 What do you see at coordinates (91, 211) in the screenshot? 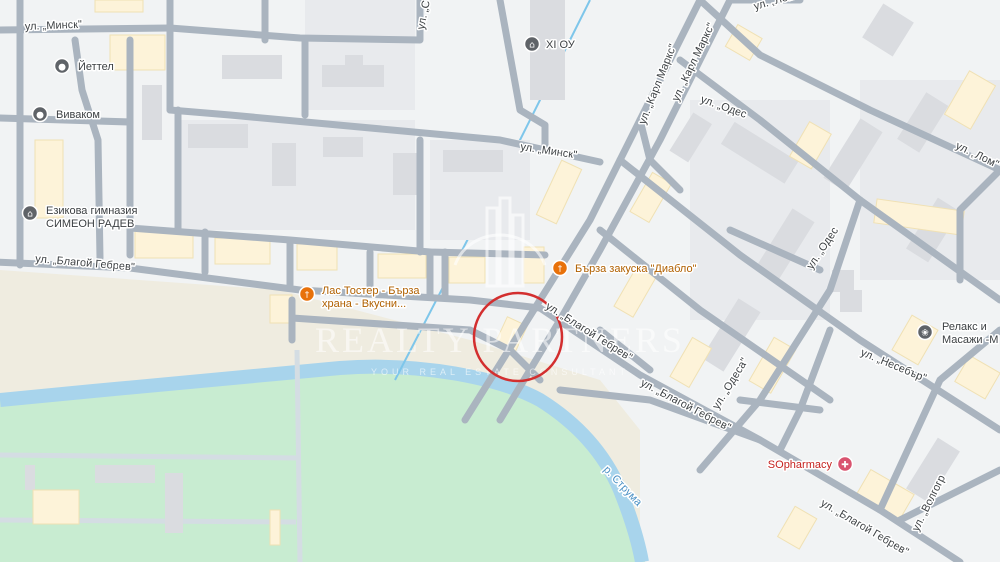
I see `poi-label: Езикова гимназия` at bounding box center [91, 211].